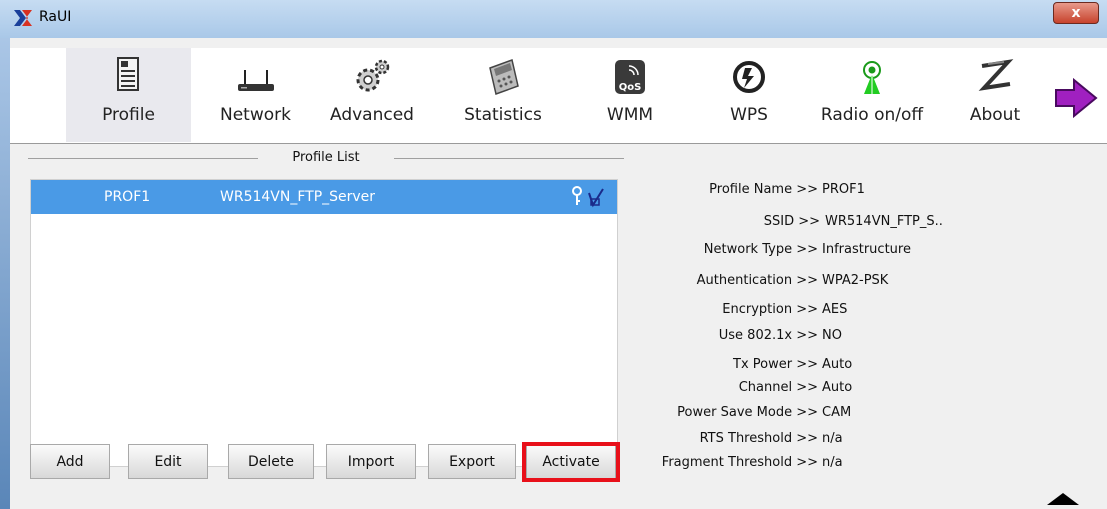 This screenshot has width=1107, height=509. What do you see at coordinates (995, 95) in the screenshot?
I see `tab-about: About` at bounding box center [995, 95].